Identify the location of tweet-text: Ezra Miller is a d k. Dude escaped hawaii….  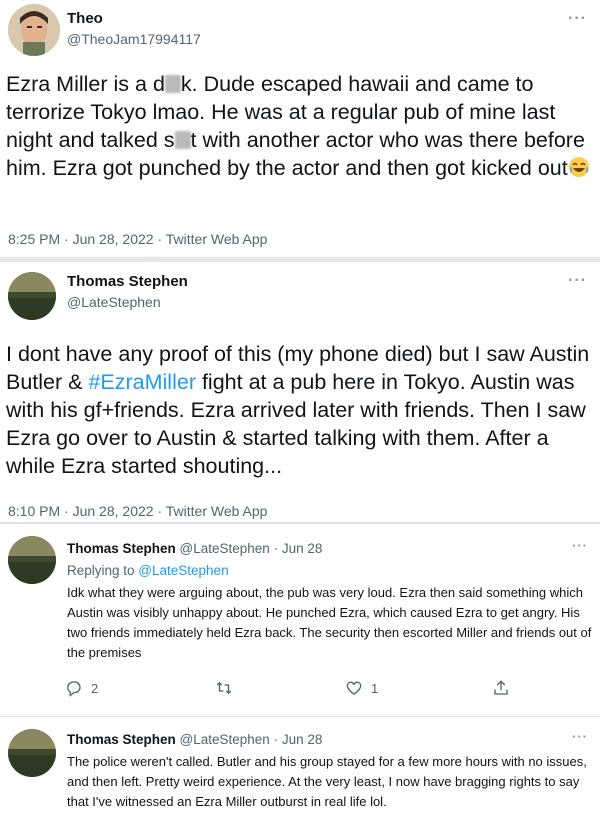
(300, 126).